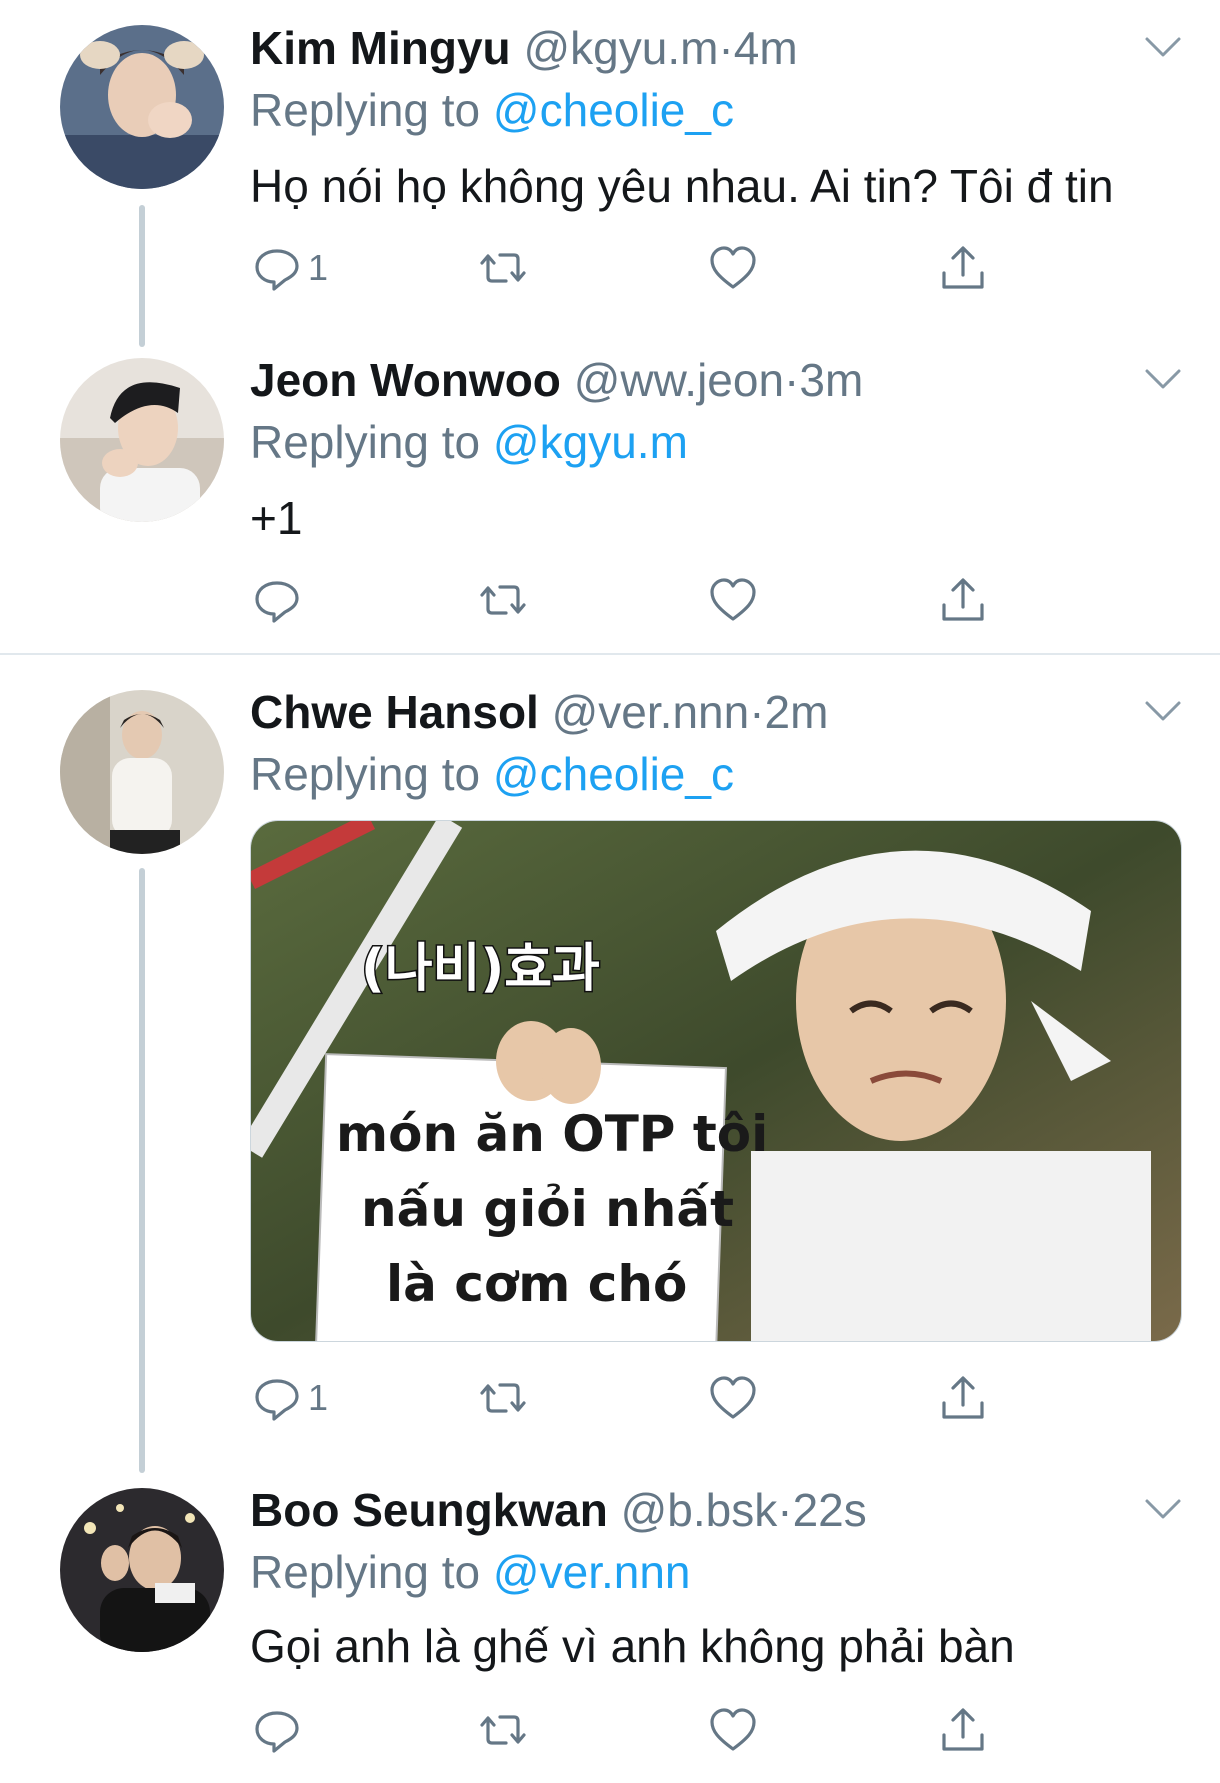  Describe the element at coordinates (380, 48) in the screenshot. I see `display-name: Kim Mingyu` at that location.